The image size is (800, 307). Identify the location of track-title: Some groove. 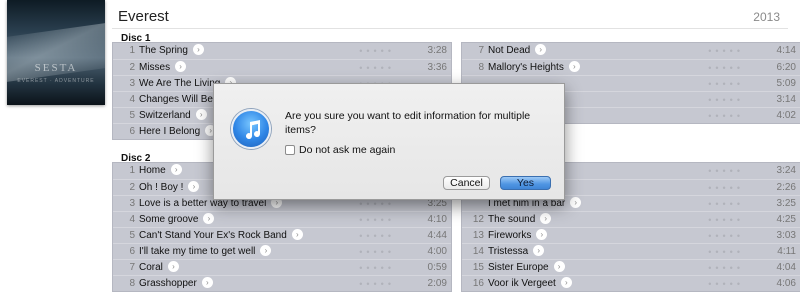
(169, 219).